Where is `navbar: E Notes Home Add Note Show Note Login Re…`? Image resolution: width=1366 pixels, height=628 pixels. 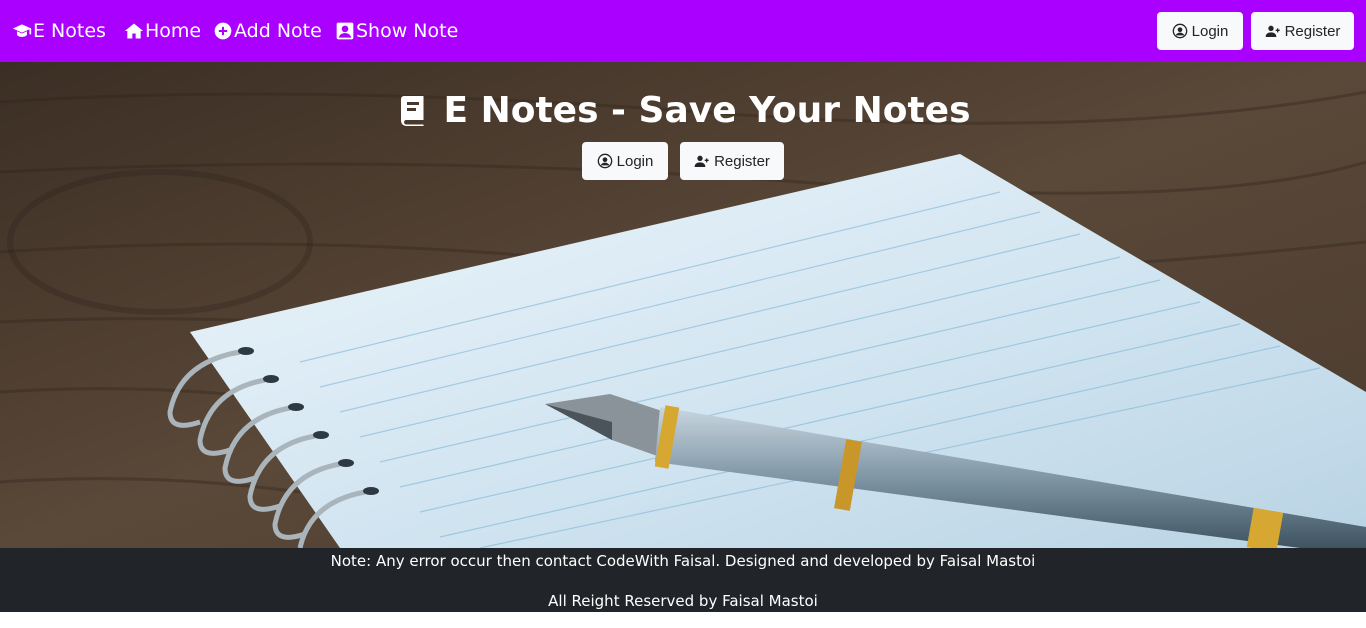
navbar: E Notes Home Add Note Show Note Login Re… is located at coordinates (683, 31).